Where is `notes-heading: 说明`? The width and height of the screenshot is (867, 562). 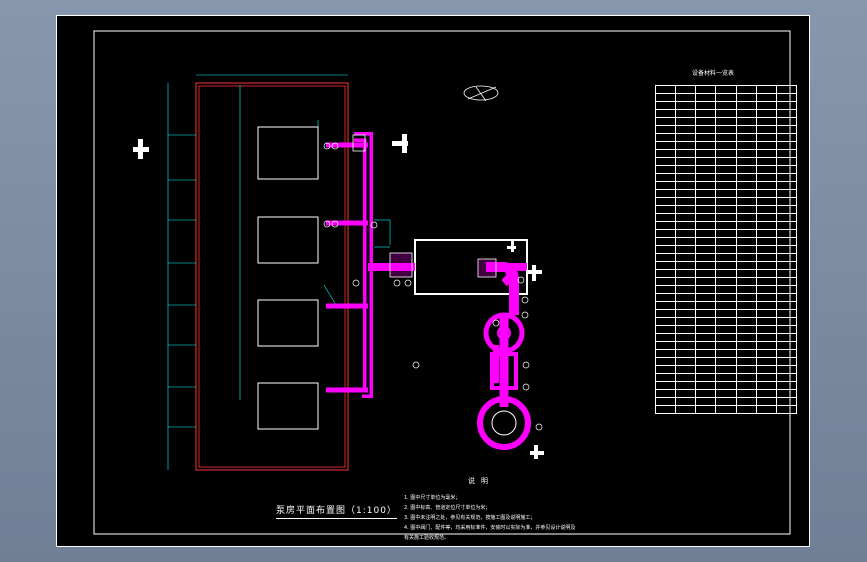 notes-heading: 说明 is located at coordinates (481, 481).